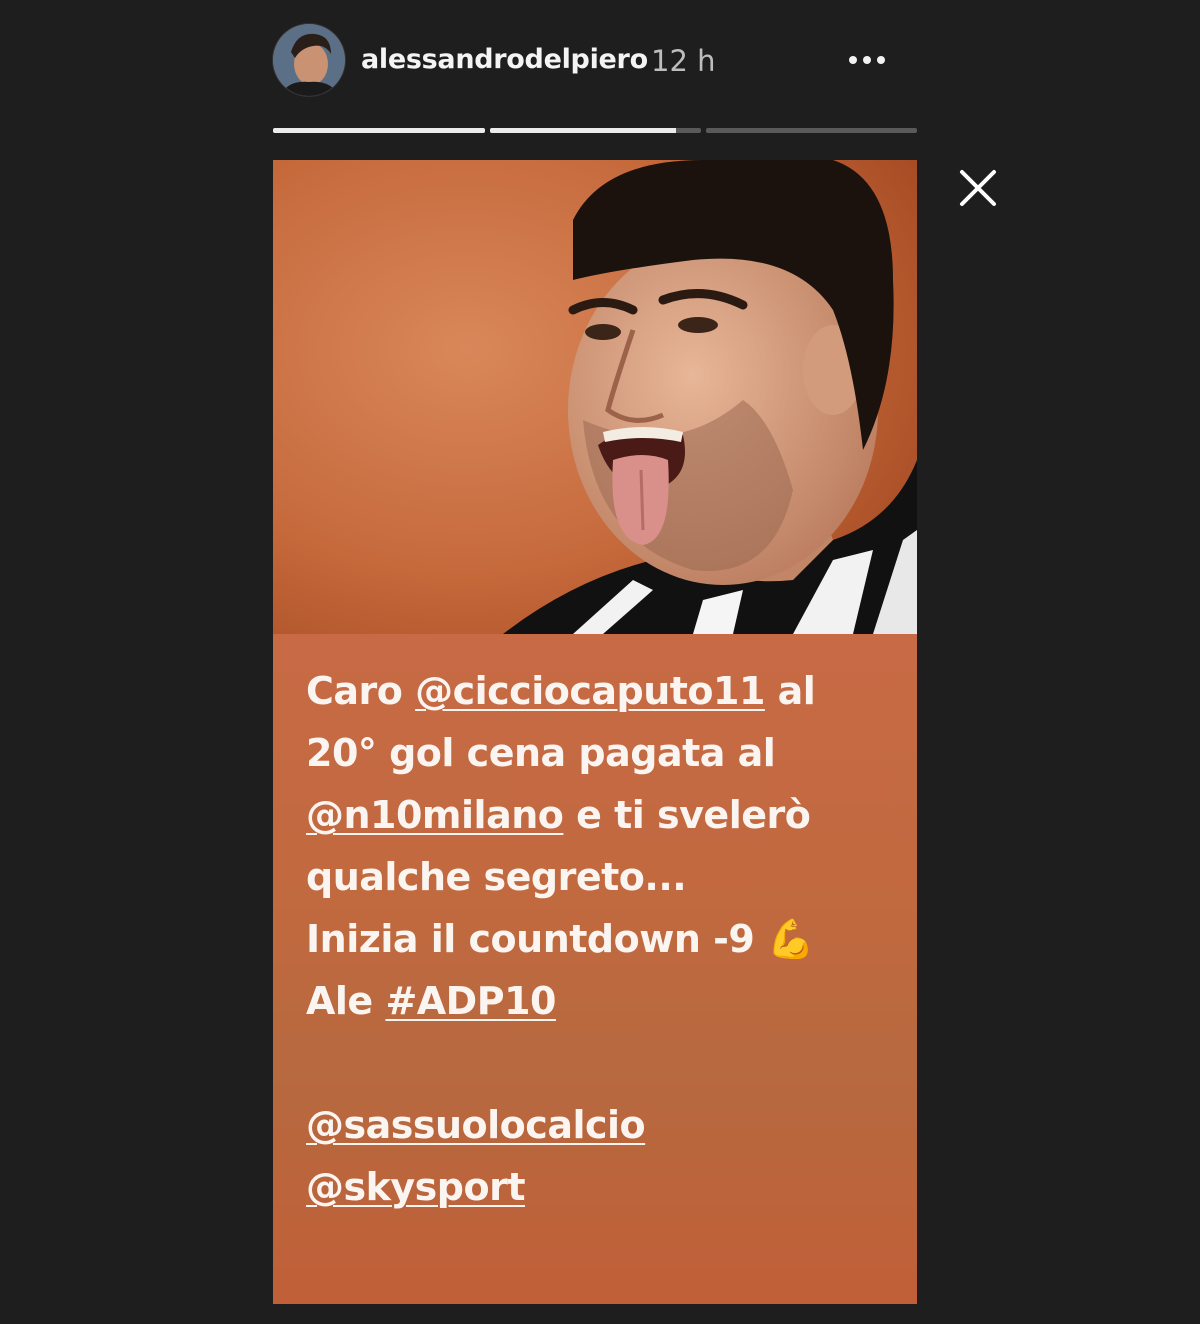 The height and width of the screenshot is (1324, 1200). I want to click on mention-link: @n10milano, so click(435, 815).